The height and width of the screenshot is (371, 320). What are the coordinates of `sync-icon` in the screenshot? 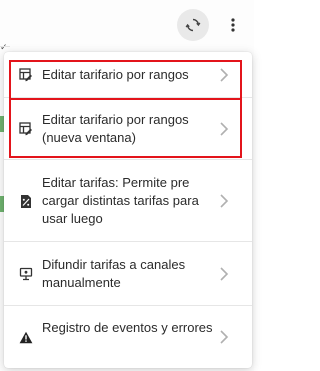 It's located at (193, 25).